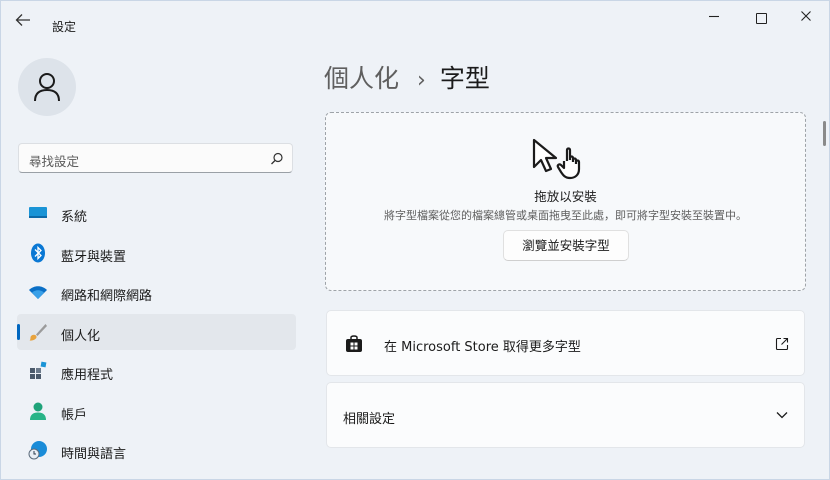  Describe the element at coordinates (38, 212) in the screenshot. I see `system-monitor-icon` at that location.